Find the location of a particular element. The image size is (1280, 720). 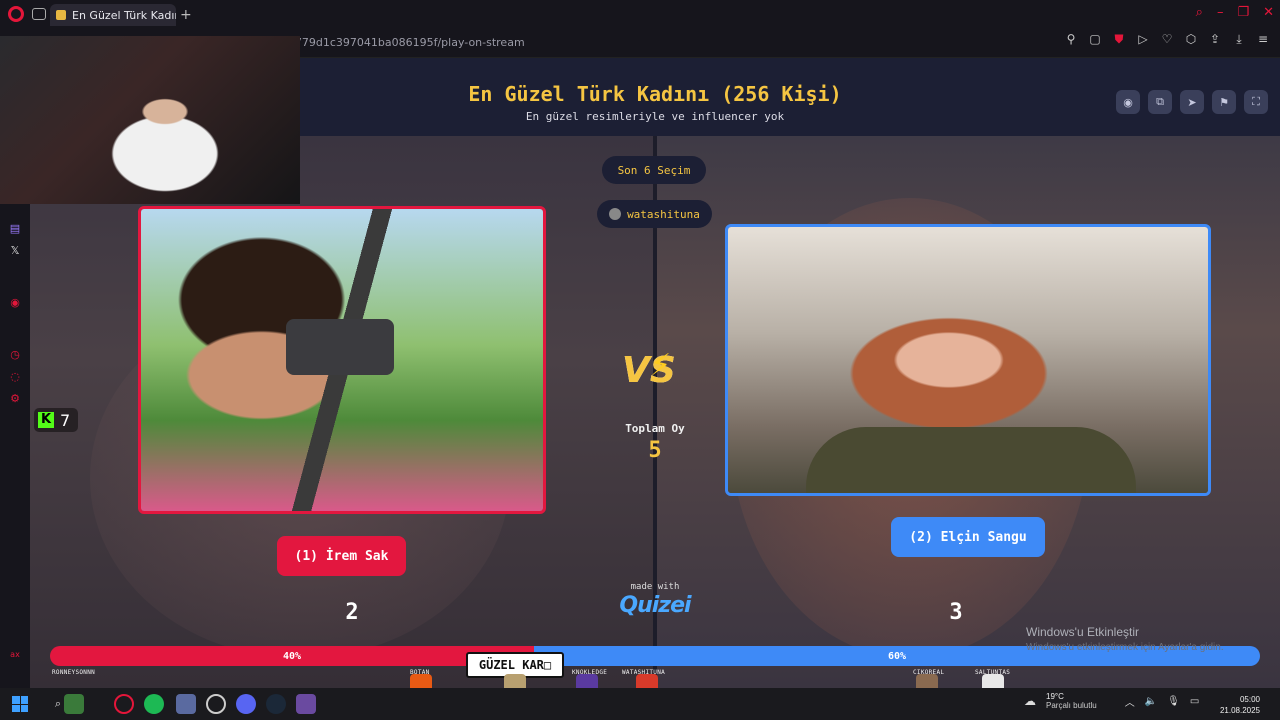

taskbar-steam-icon is located at coordinates (276, 704).